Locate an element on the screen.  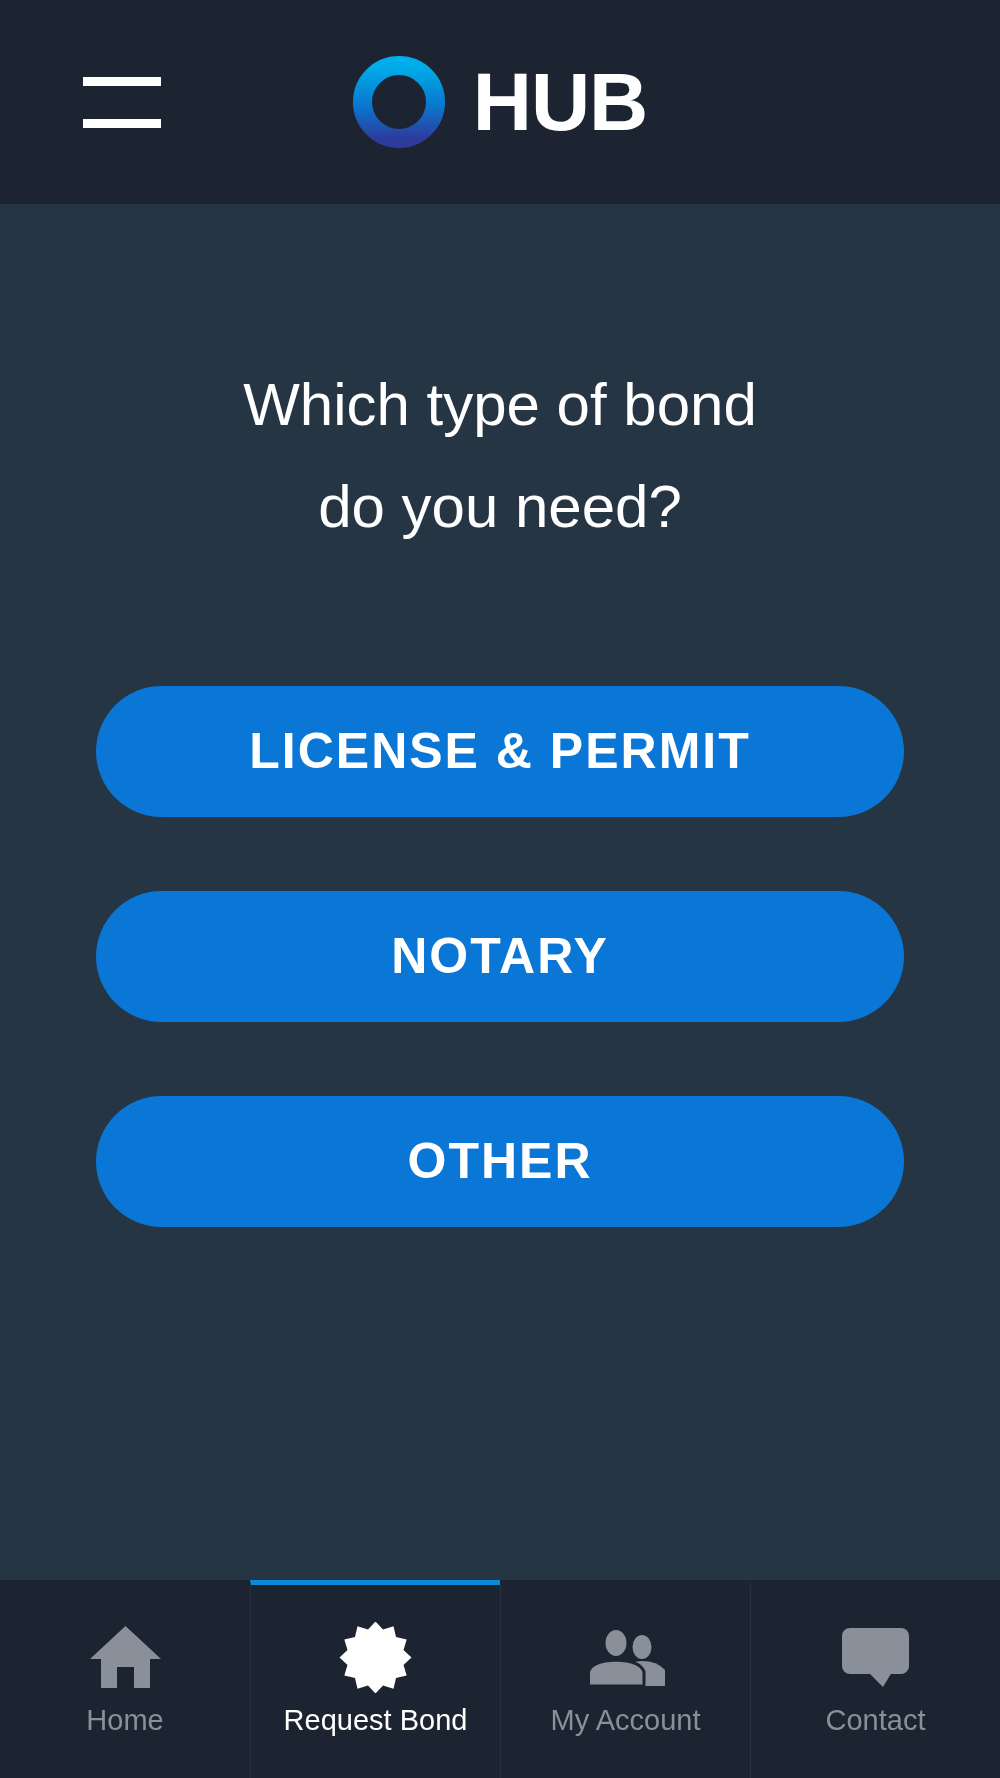
nav-tab: Contact is located at coordinates (875, 1679).